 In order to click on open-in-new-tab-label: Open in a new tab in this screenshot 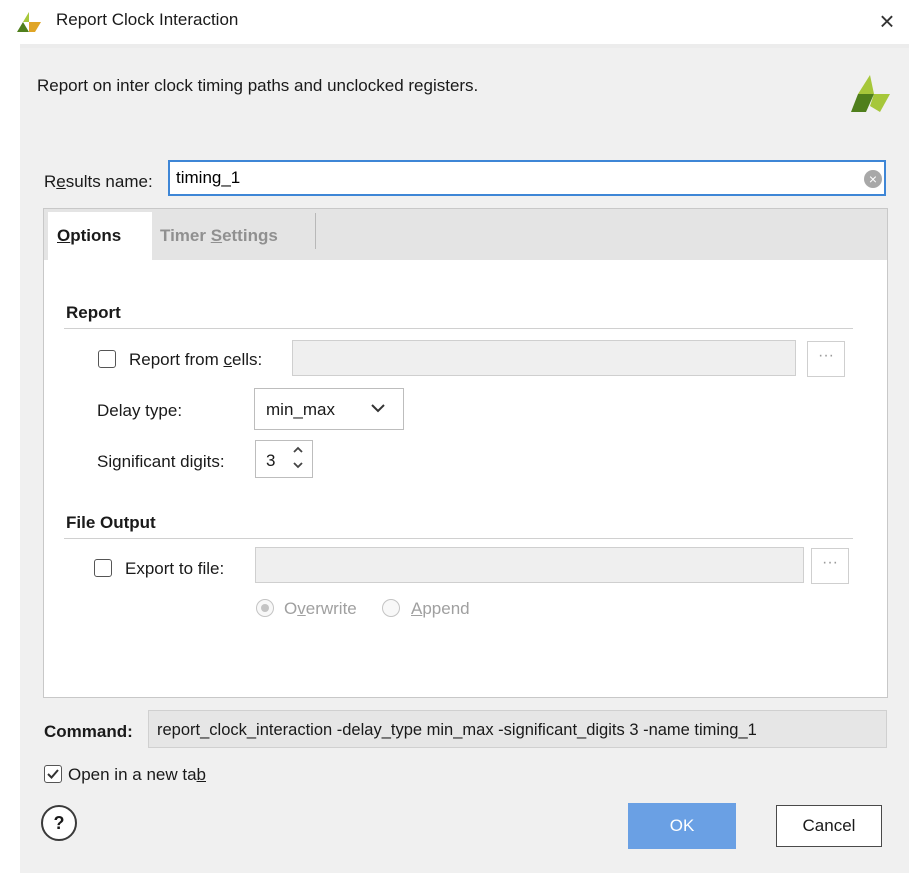, I will do `click(137, 774)`.